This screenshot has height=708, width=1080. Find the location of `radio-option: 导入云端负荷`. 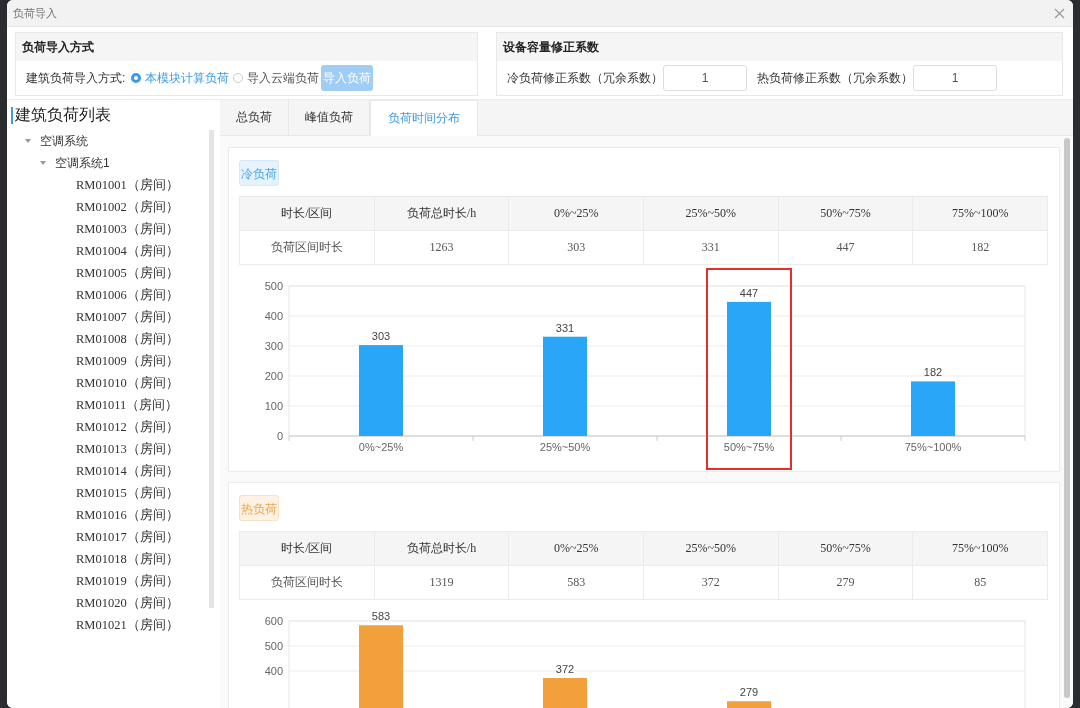

radio-option: 导入云端负荷 is located at coordinates (274, 78).